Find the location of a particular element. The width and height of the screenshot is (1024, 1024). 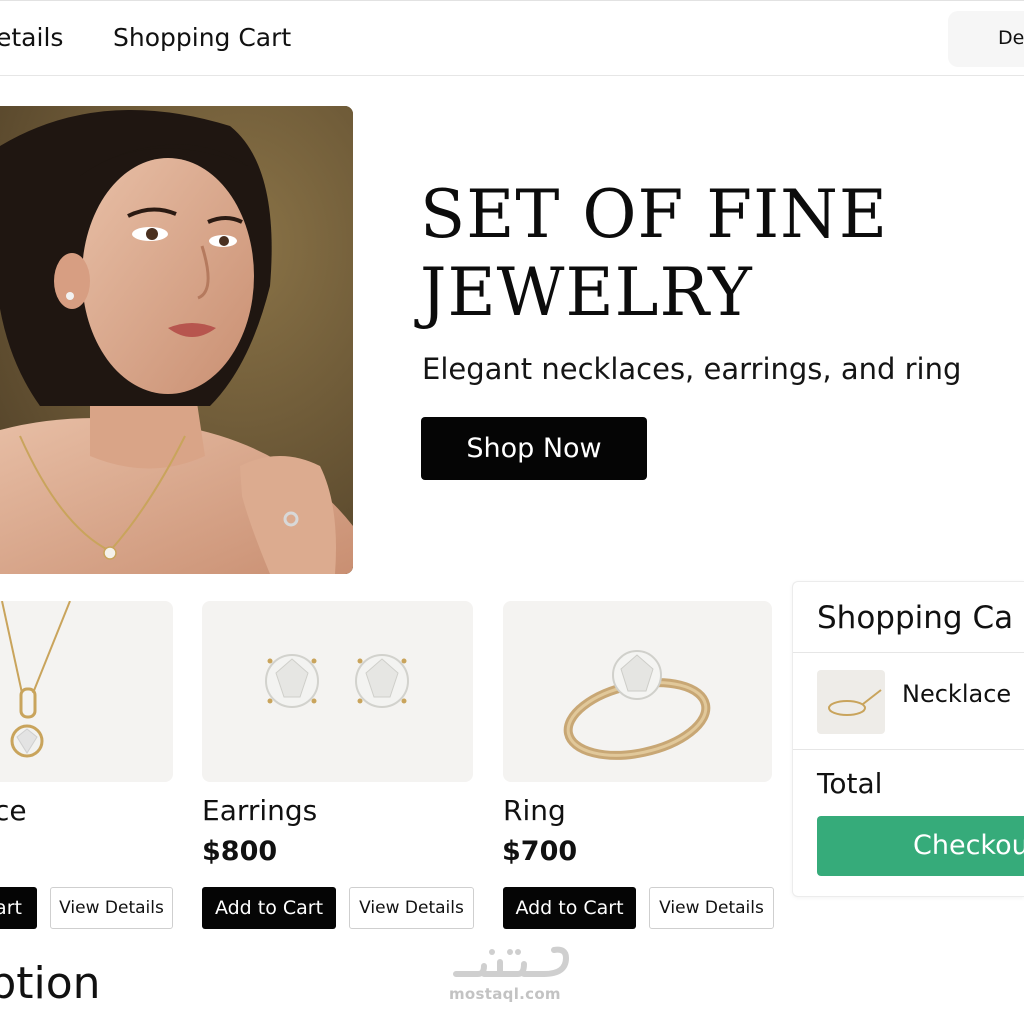

watermark-logo is located at coordinates (511, 966).